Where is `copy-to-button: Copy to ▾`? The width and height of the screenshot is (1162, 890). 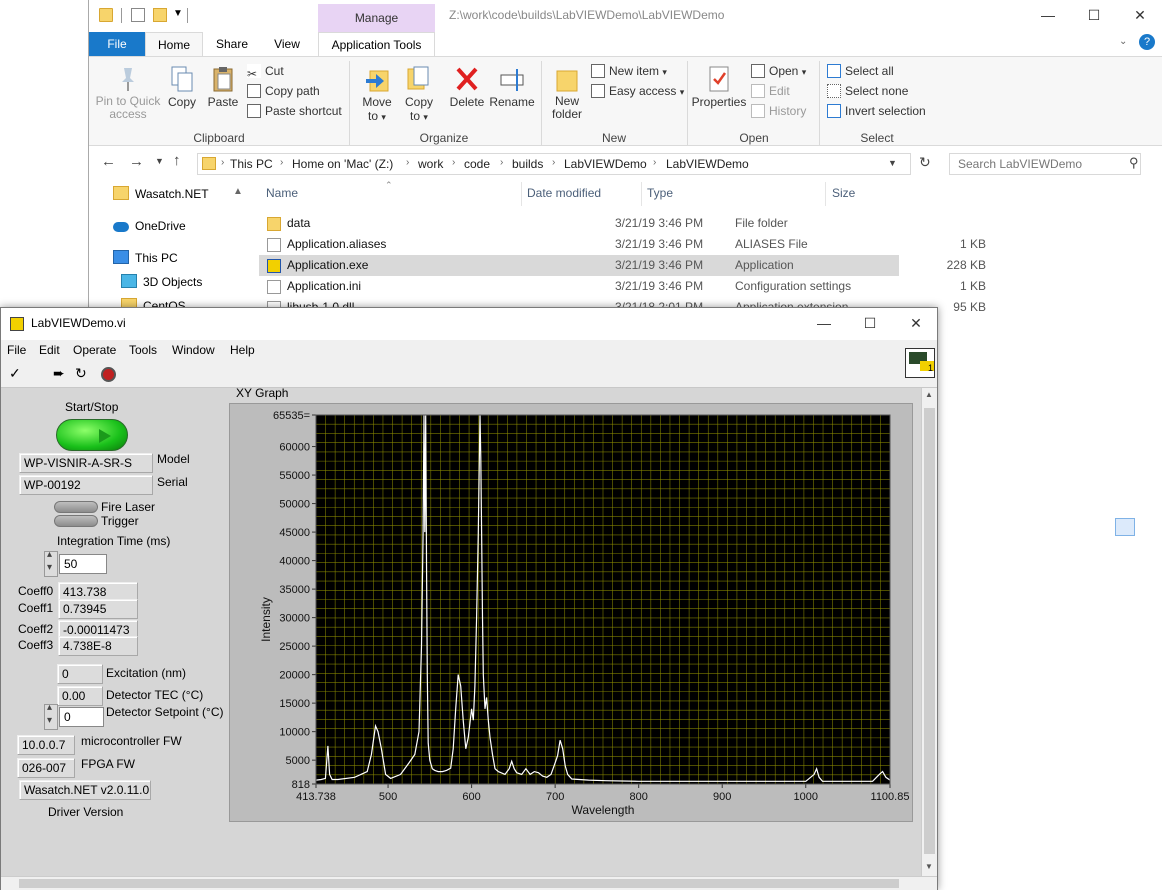 copy-to-button: Copy to ▾ is located at coordinates (419, 94).